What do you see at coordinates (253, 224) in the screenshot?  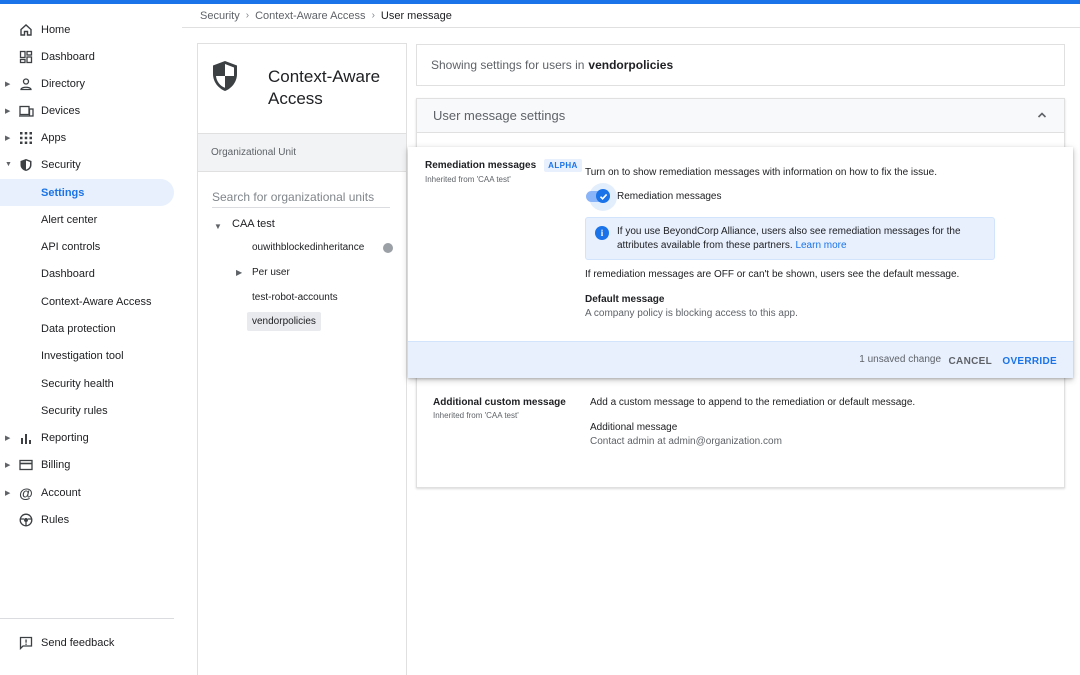 I see `tree-item-caa-test: CAA test` at bounding box center [253, 224].